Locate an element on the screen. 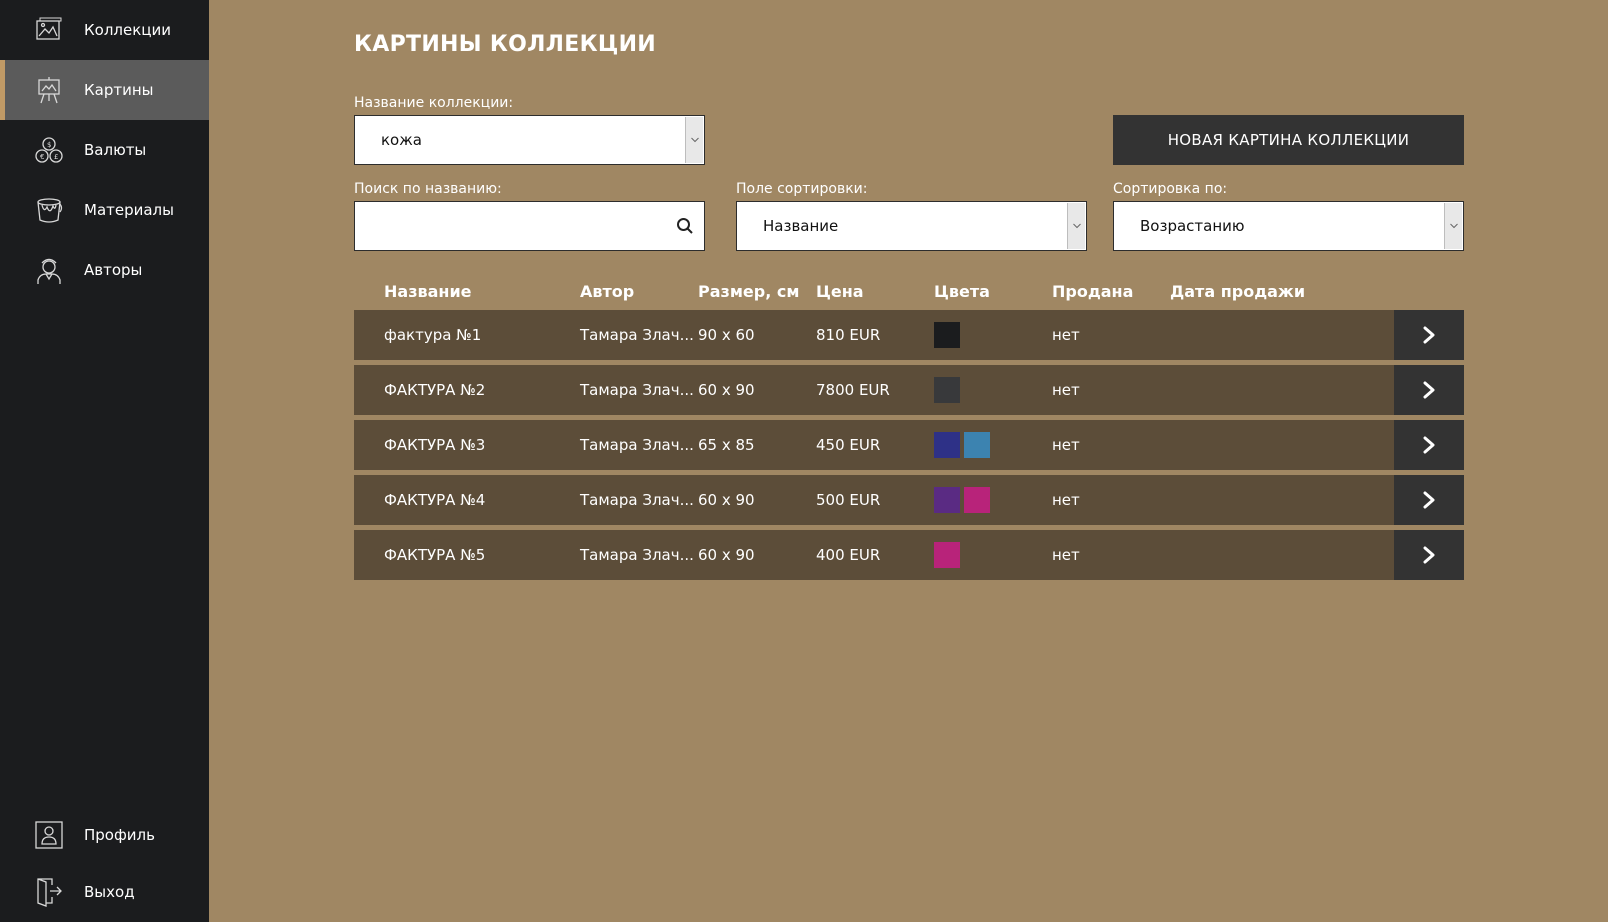  sidebar-item-label: Выход is located at coordinates (109, 892).